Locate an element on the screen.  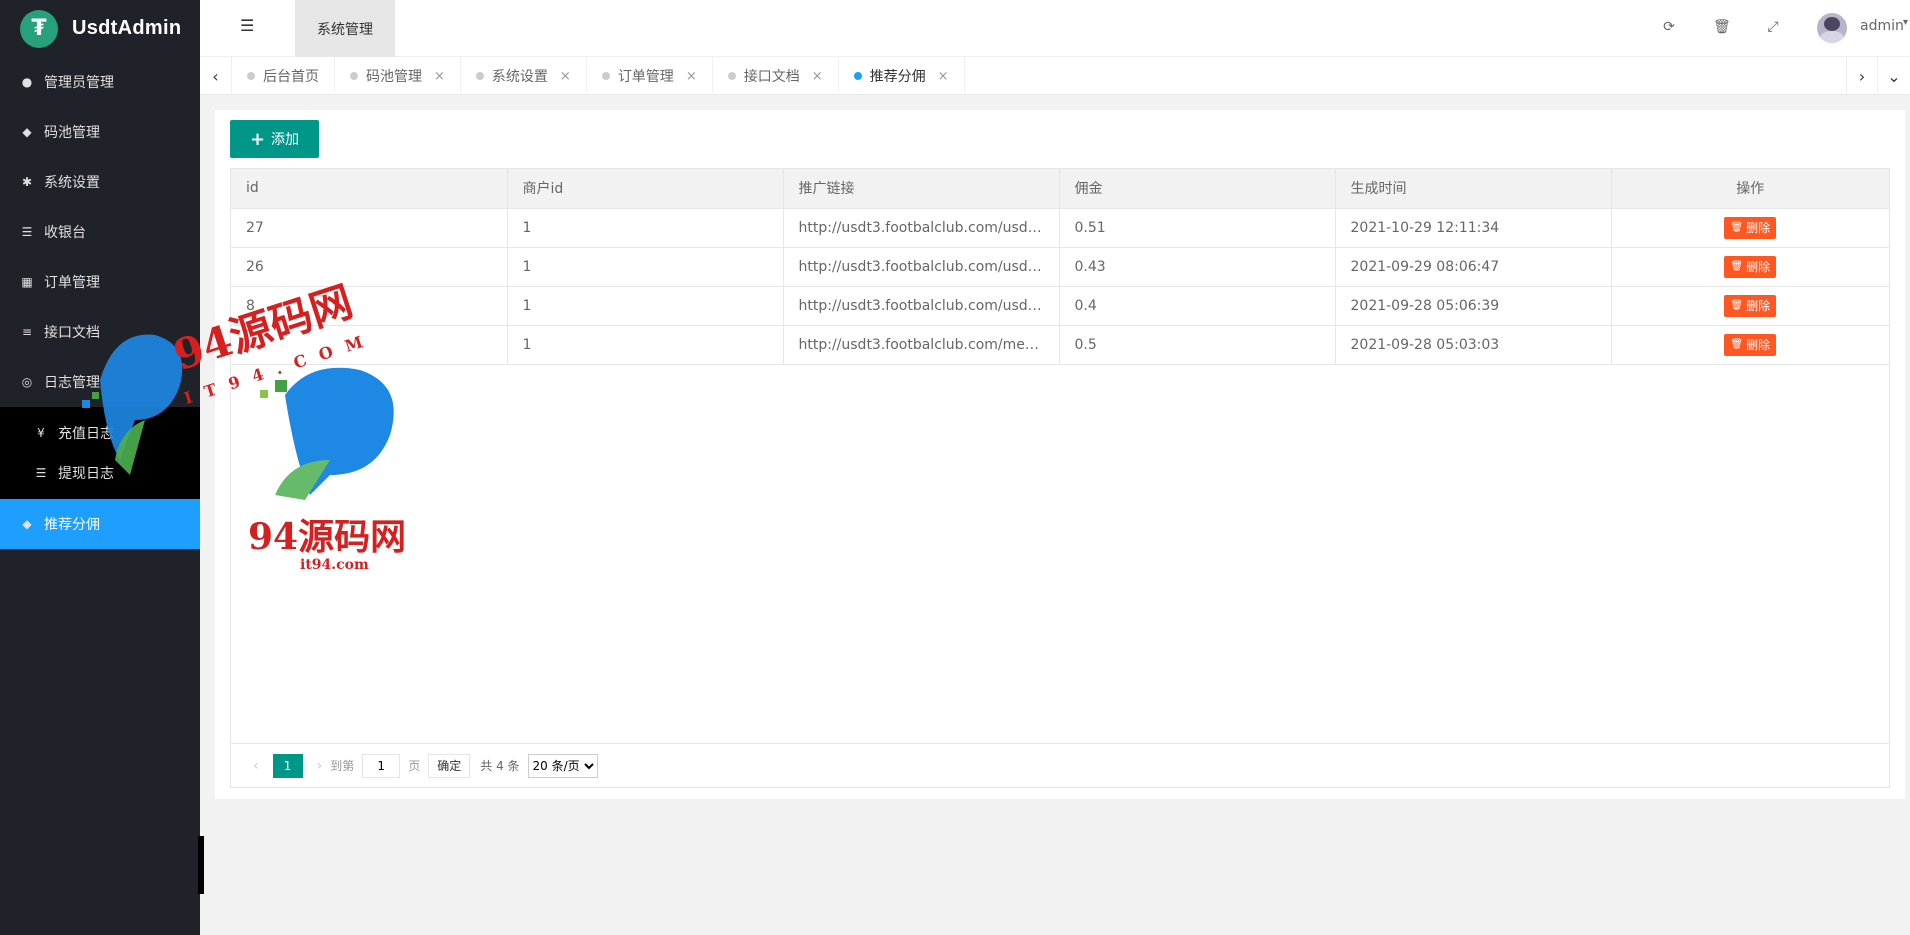
sidebar-subitem-recharge-log: ¥ 充值日志 is located at coordinates (100, 433).